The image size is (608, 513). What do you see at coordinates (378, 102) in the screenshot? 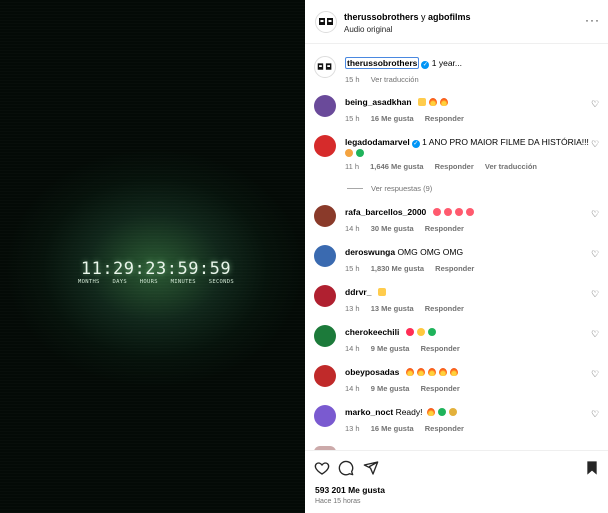
I see `comment-username: being_asadkhan` at bounding box center [378, 102].